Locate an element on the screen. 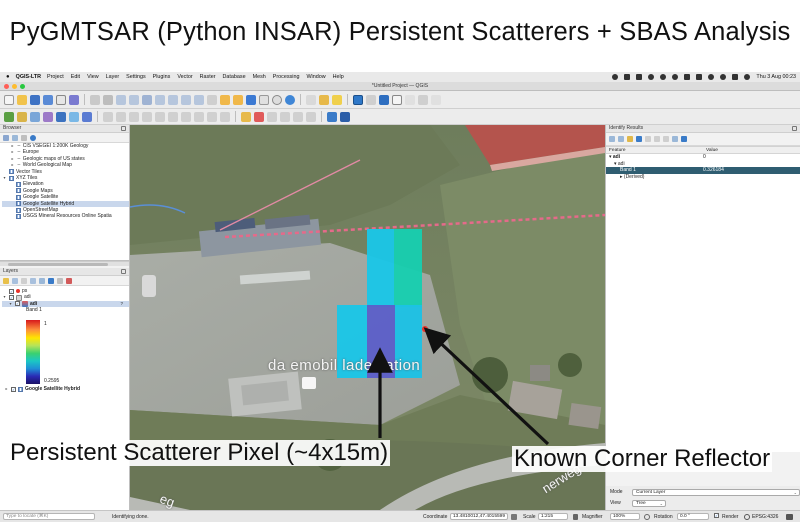 The height and width of the screenshot is (522, 800). menu-window: Window is located at coordinates (315, 77).